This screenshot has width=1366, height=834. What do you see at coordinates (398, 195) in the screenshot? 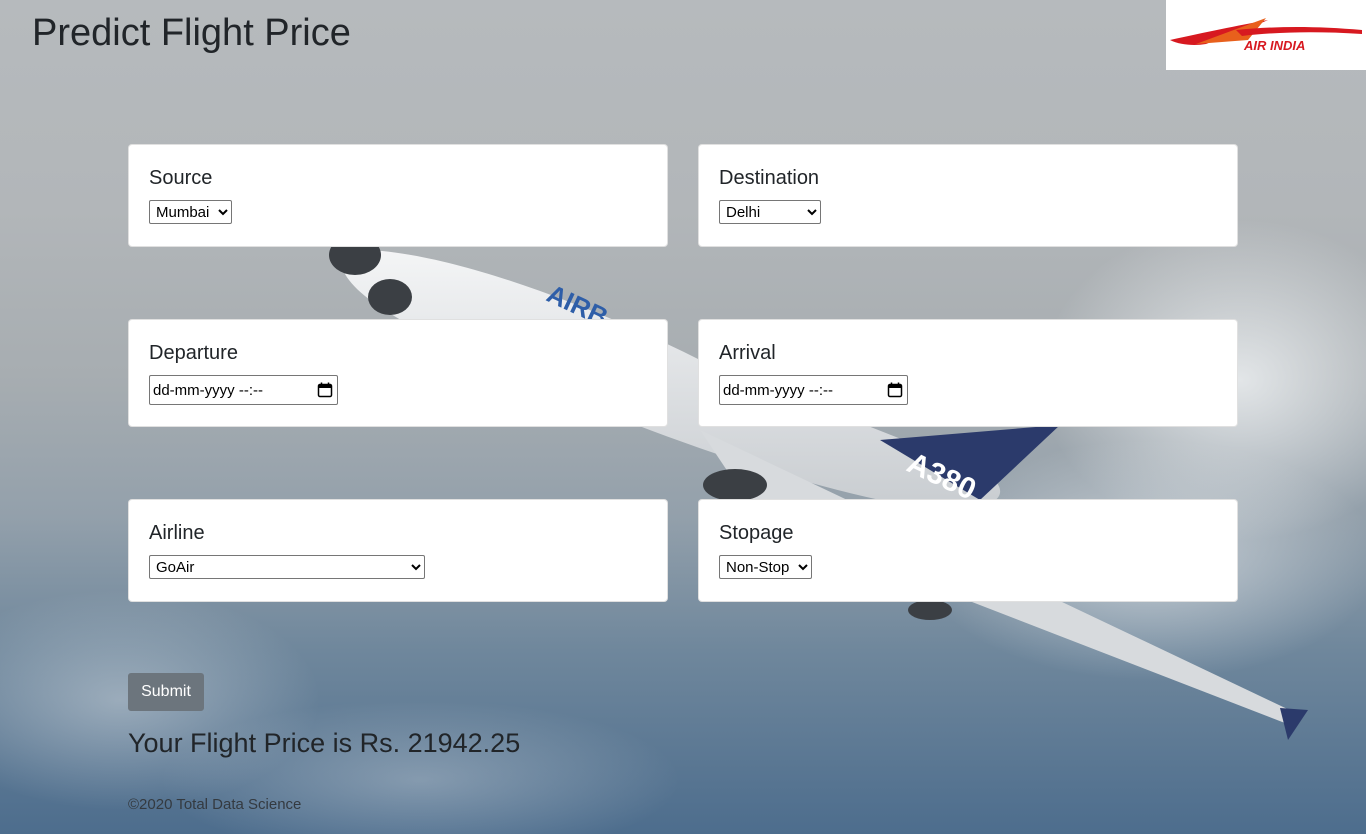
I see `source-card: Source Mumbai` at bounding box center [398, 195].